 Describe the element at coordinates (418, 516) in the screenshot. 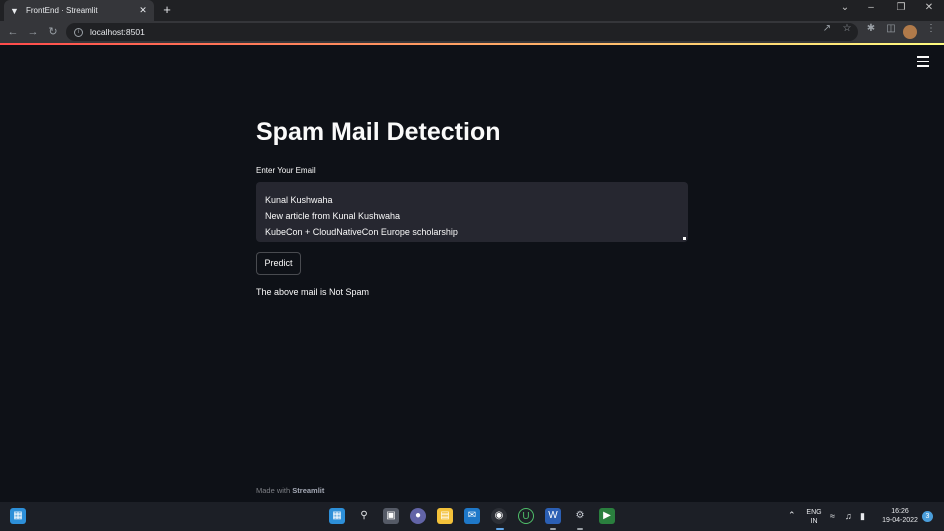

I see `chat-icon: ●` at that location.